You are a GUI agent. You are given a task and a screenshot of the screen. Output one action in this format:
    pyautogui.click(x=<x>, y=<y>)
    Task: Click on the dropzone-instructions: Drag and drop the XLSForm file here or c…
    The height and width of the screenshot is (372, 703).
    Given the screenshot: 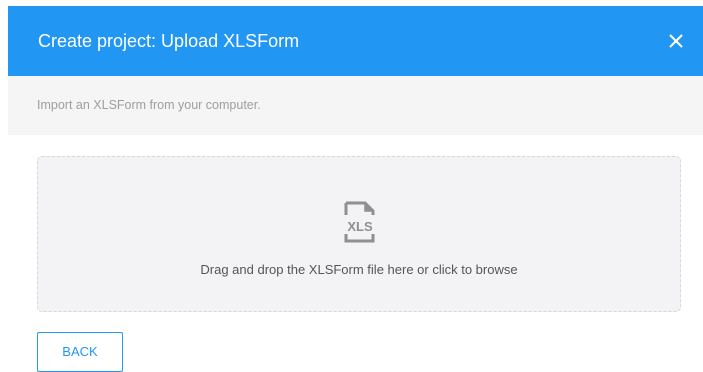 What is the action you would take?
    pyautogui.click(x=359, y=269)
    